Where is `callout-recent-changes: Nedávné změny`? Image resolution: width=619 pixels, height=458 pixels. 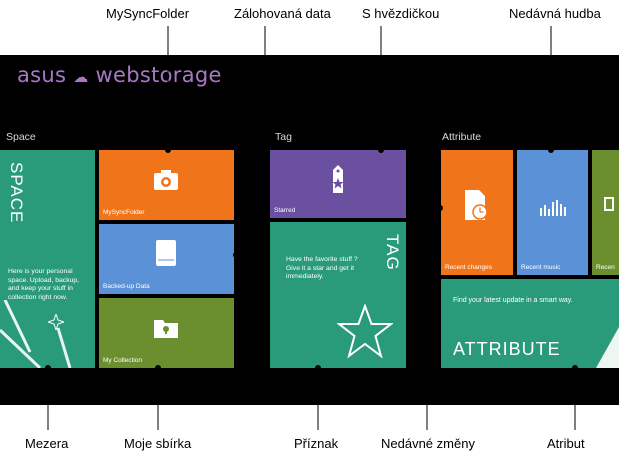
callout-recent-changes: Nedávné změny is located at coordinates (428, 443).